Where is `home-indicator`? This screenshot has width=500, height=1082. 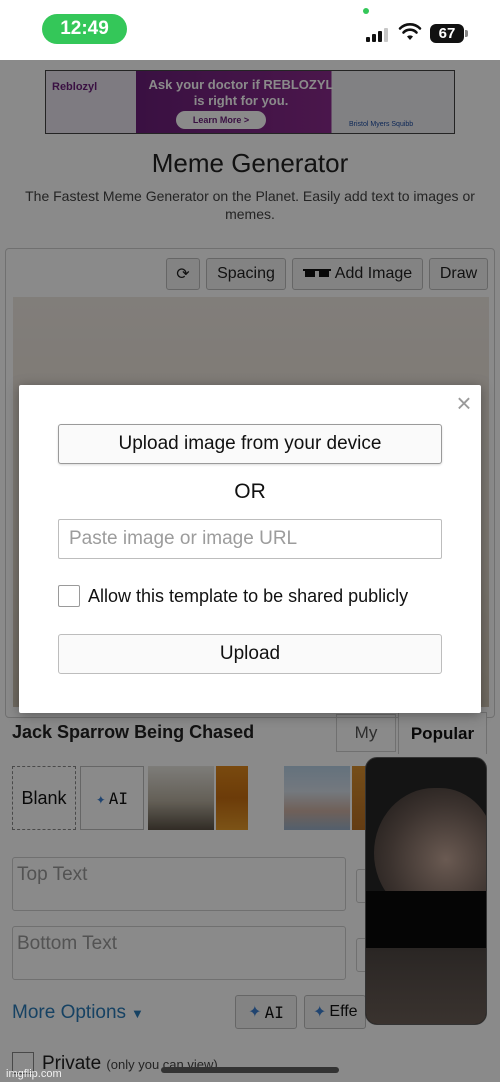 home-indicator is located at coordinates (250, 1070).